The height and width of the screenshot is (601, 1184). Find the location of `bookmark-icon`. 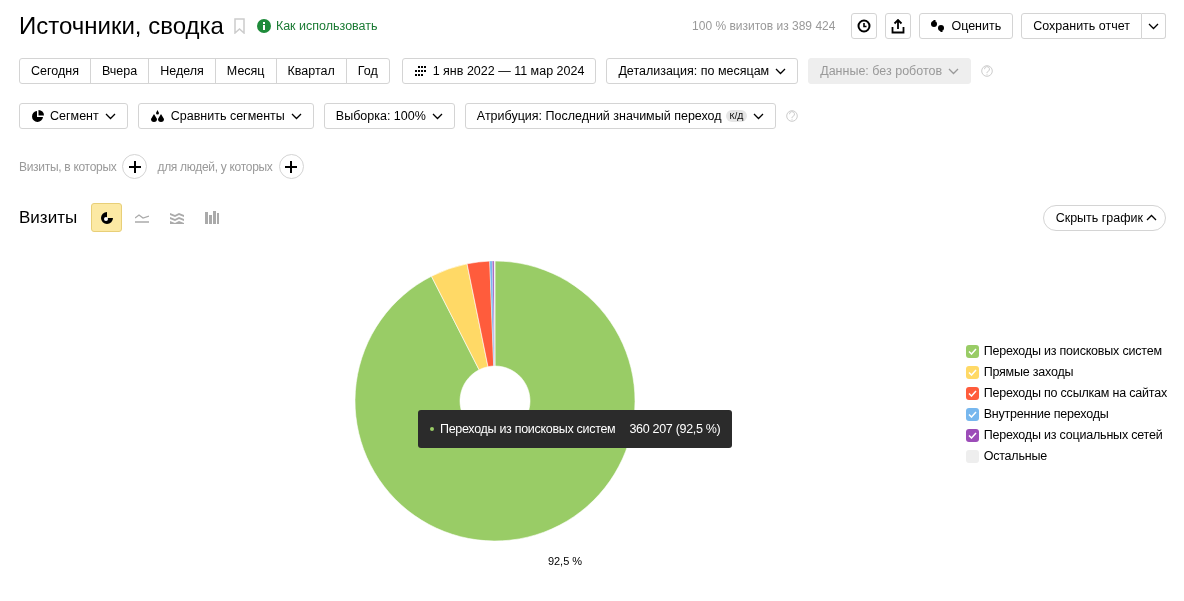

bookmark-icon is located at coordinates (239, 26).